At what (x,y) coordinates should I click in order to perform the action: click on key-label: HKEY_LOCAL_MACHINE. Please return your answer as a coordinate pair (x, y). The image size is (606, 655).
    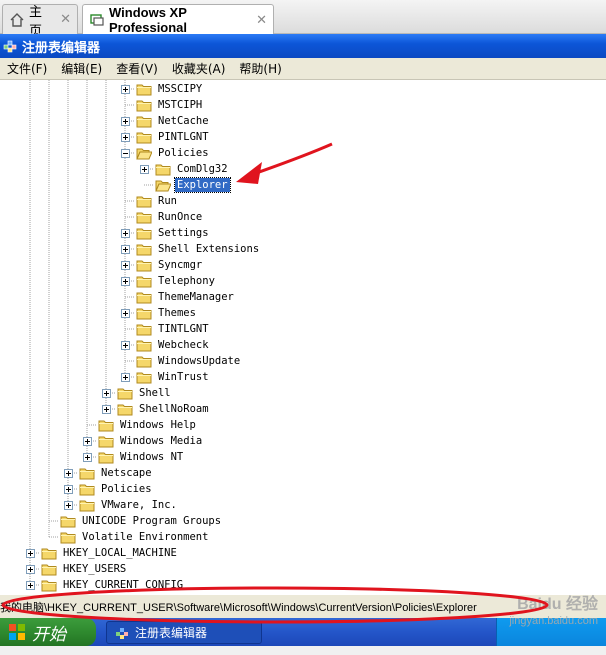
    Looking at the image, I should click on (120, 553).